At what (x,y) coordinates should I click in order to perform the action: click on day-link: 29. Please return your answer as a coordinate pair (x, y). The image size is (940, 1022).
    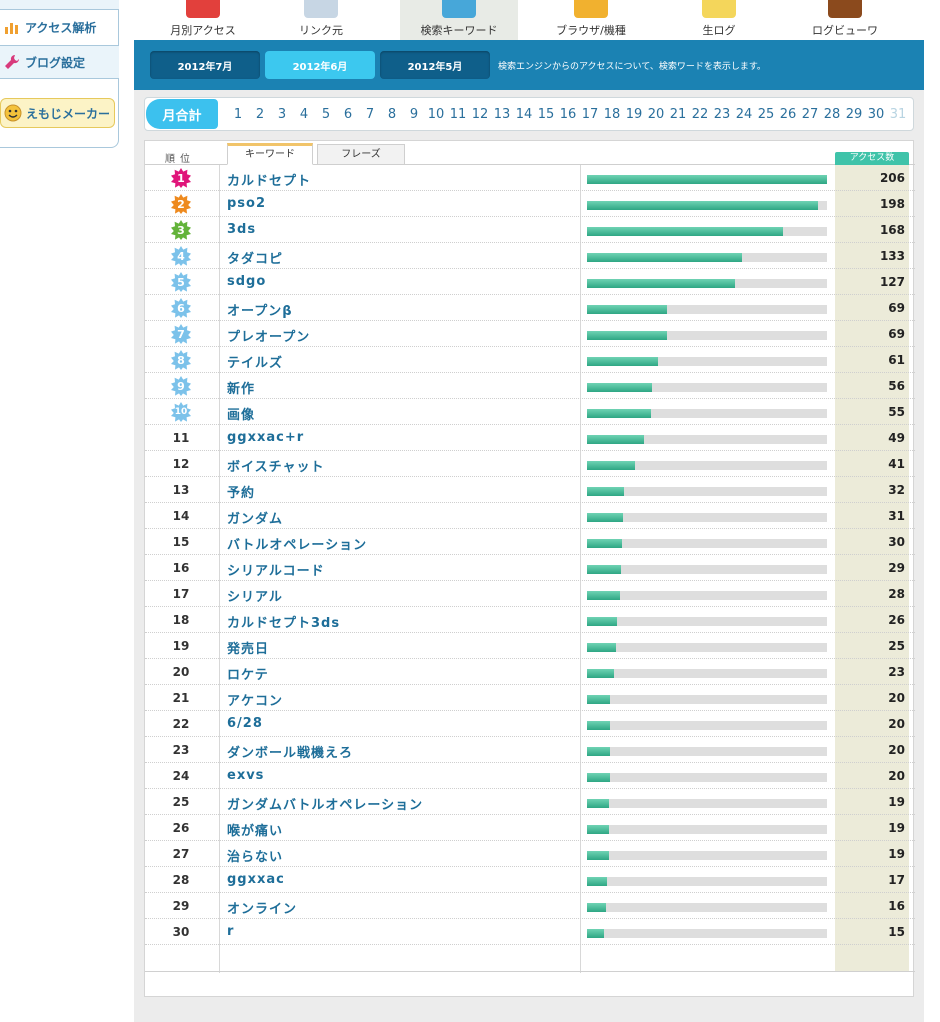
    Looking at the image, I should click on (854, 114).